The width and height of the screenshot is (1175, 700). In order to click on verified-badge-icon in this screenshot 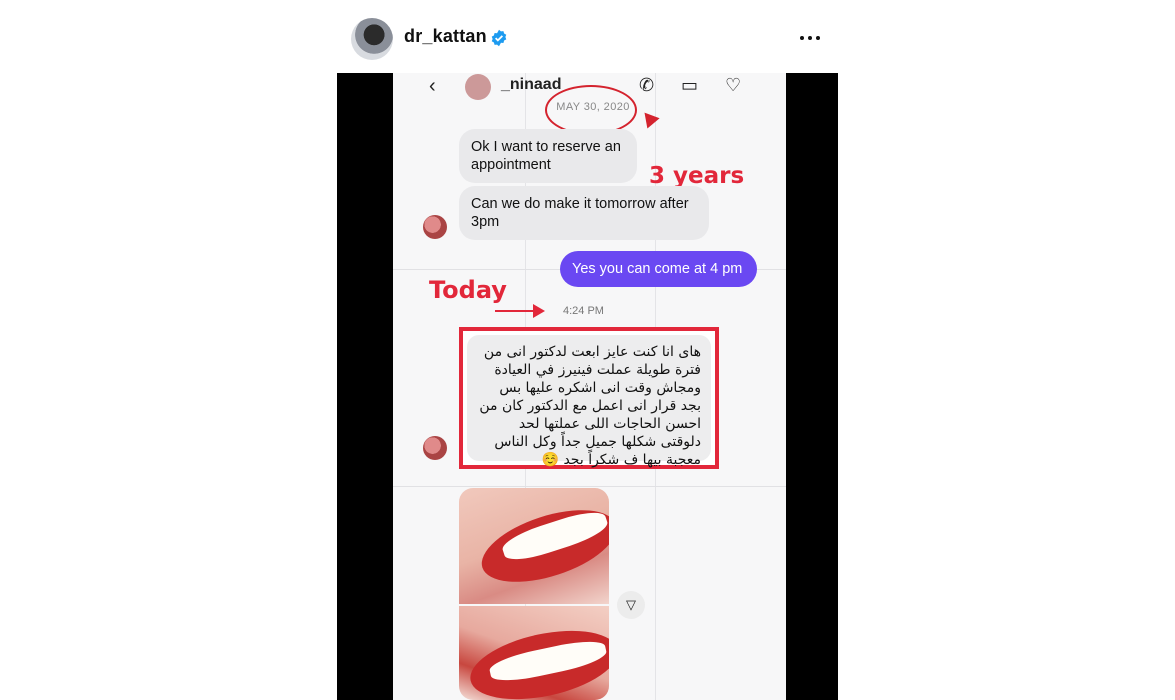, I will do `click(499, 38)`.